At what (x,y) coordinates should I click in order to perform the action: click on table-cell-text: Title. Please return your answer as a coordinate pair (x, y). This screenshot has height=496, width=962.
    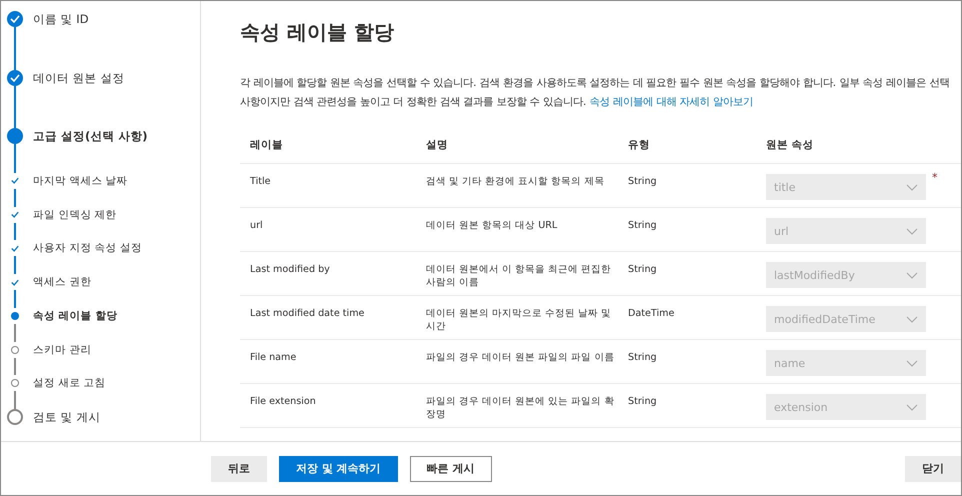
    Looking at the image, I should click on (261, 181).